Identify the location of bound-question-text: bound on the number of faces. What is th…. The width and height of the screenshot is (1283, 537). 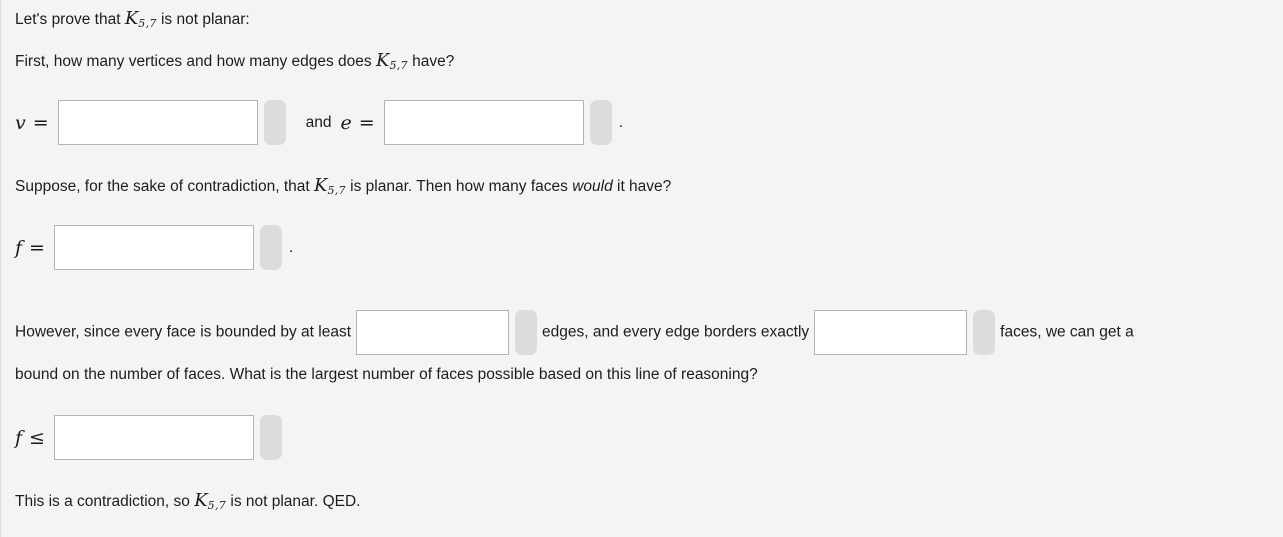
(386, 374).